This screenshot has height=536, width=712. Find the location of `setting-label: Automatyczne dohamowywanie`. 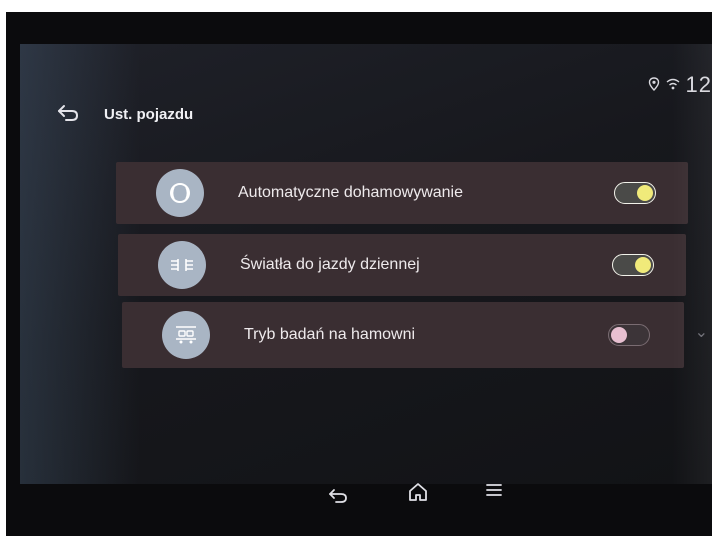

setting-label: Automatyczne dohamowywanie is located at coordinates (351, 192).